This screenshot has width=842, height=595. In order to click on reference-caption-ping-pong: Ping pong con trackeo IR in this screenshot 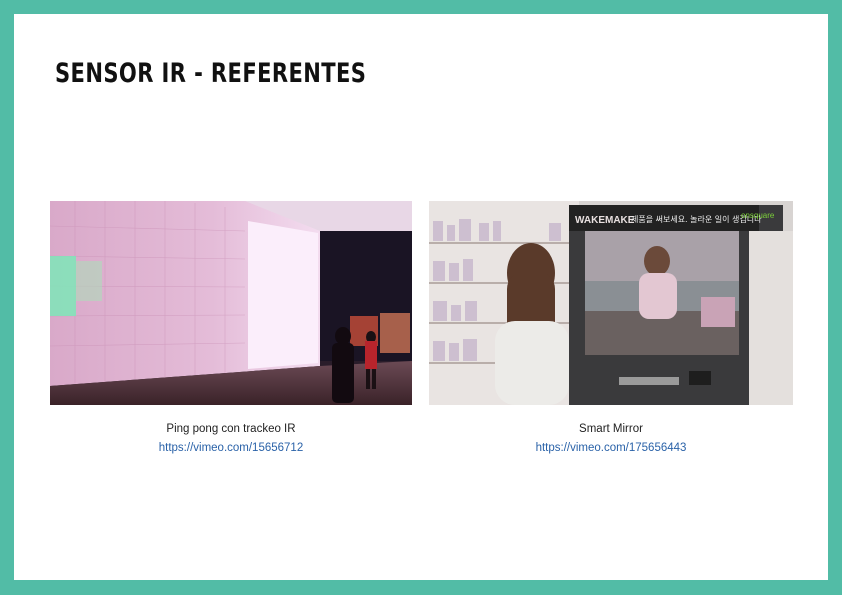, I will do `click(231, 429)`.